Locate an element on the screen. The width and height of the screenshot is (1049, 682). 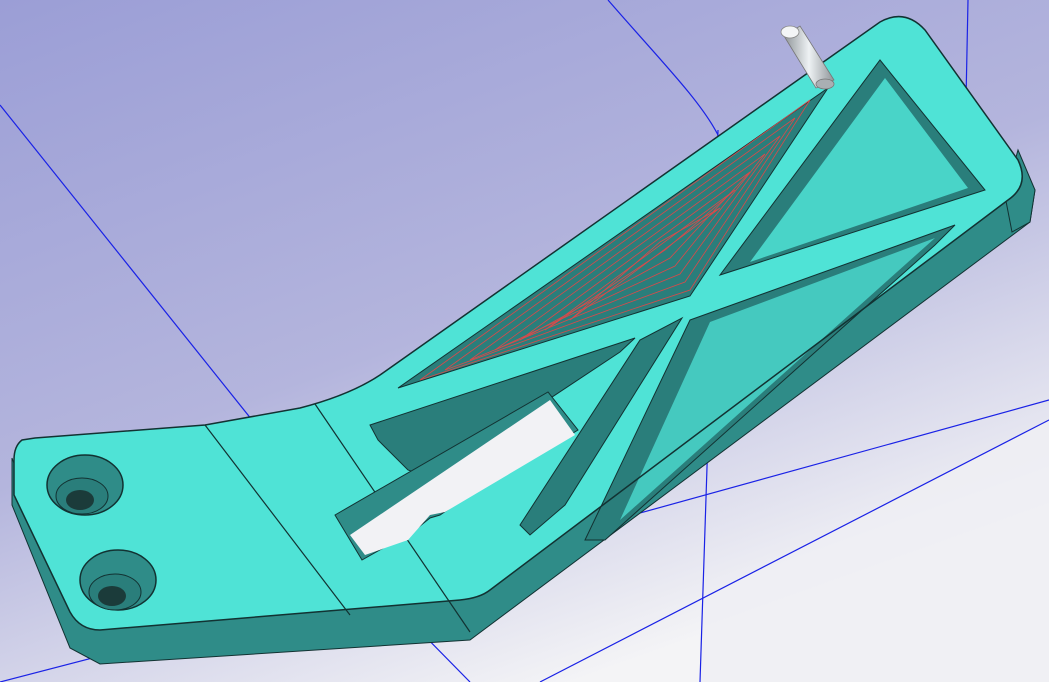
mounting-hole-top is located at coordinates (85, 485).